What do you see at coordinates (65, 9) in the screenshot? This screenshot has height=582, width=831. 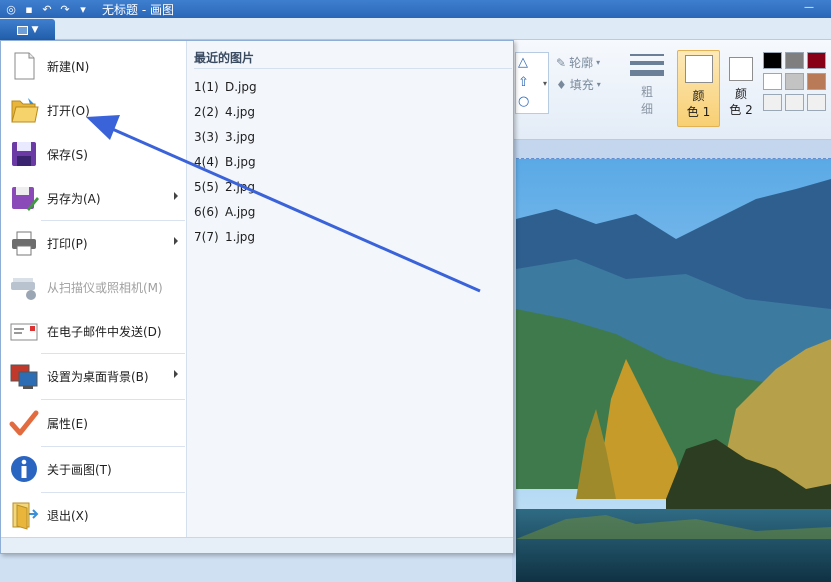 I see `redo-icon: ↷` at bounding box center [65, 9].